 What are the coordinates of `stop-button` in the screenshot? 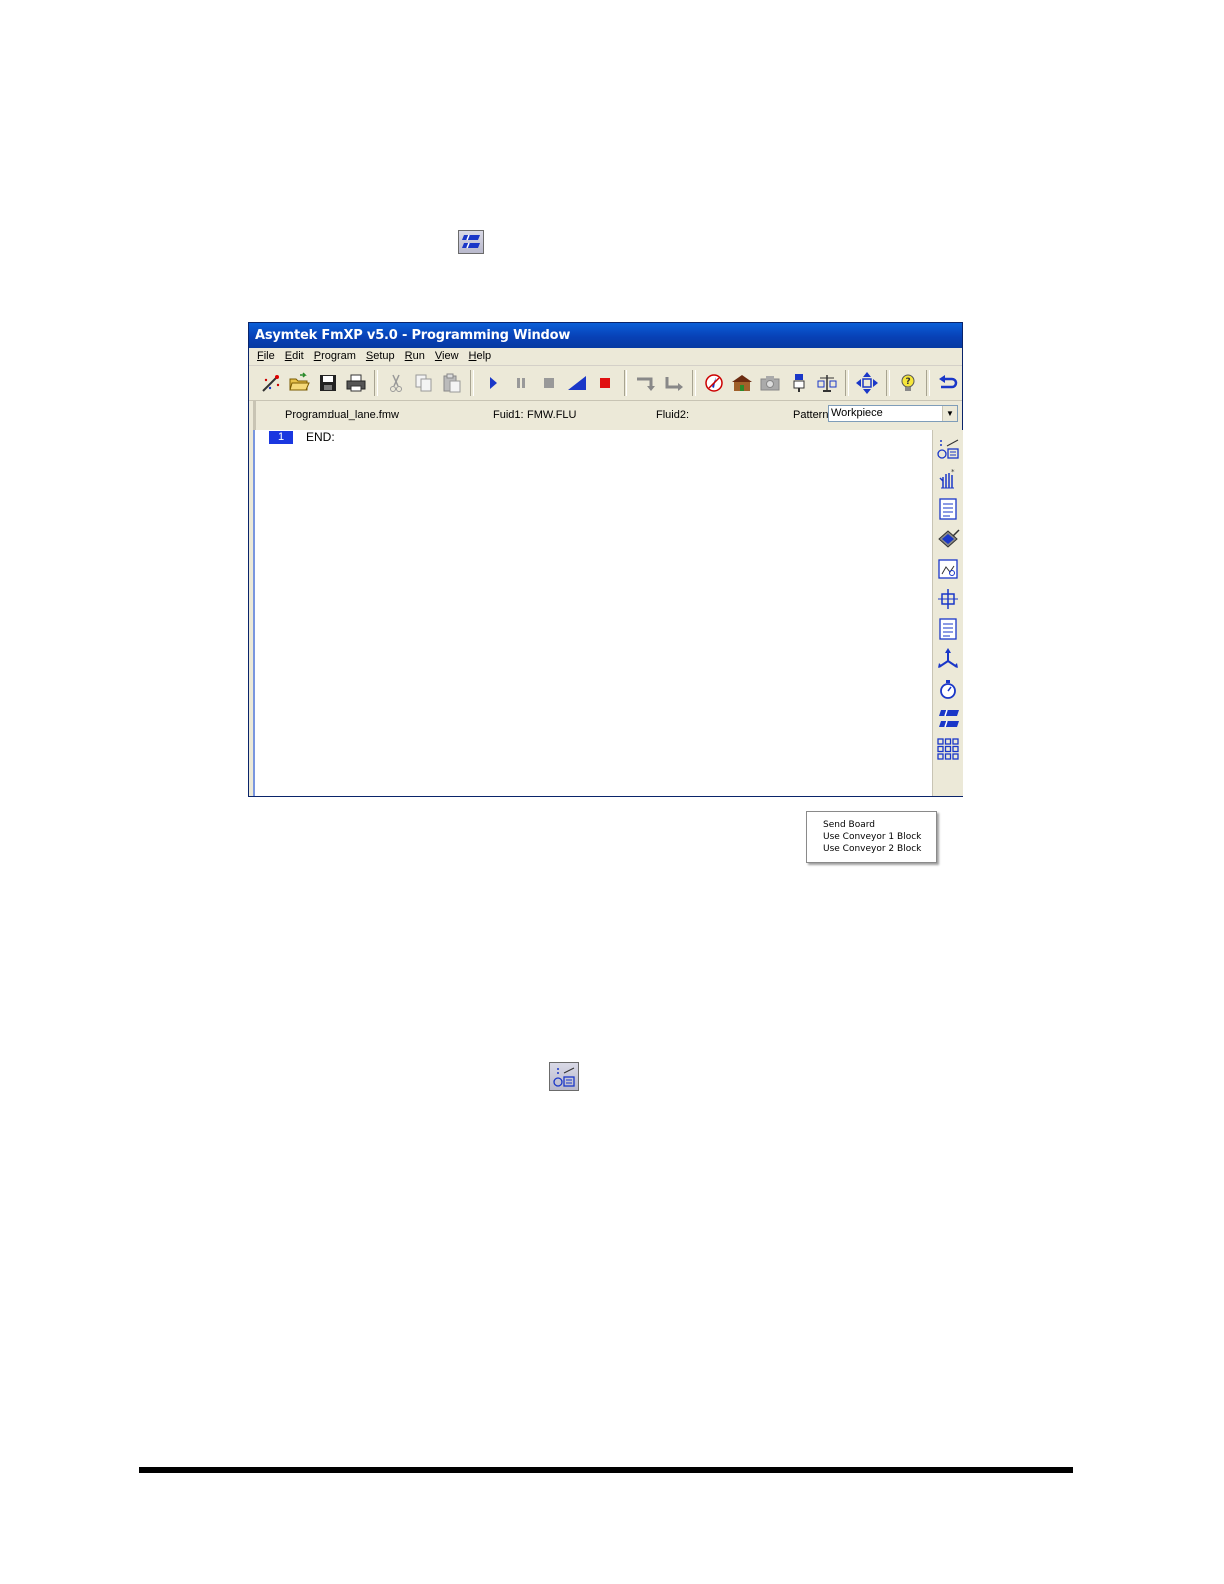 It's located at (548, 383).